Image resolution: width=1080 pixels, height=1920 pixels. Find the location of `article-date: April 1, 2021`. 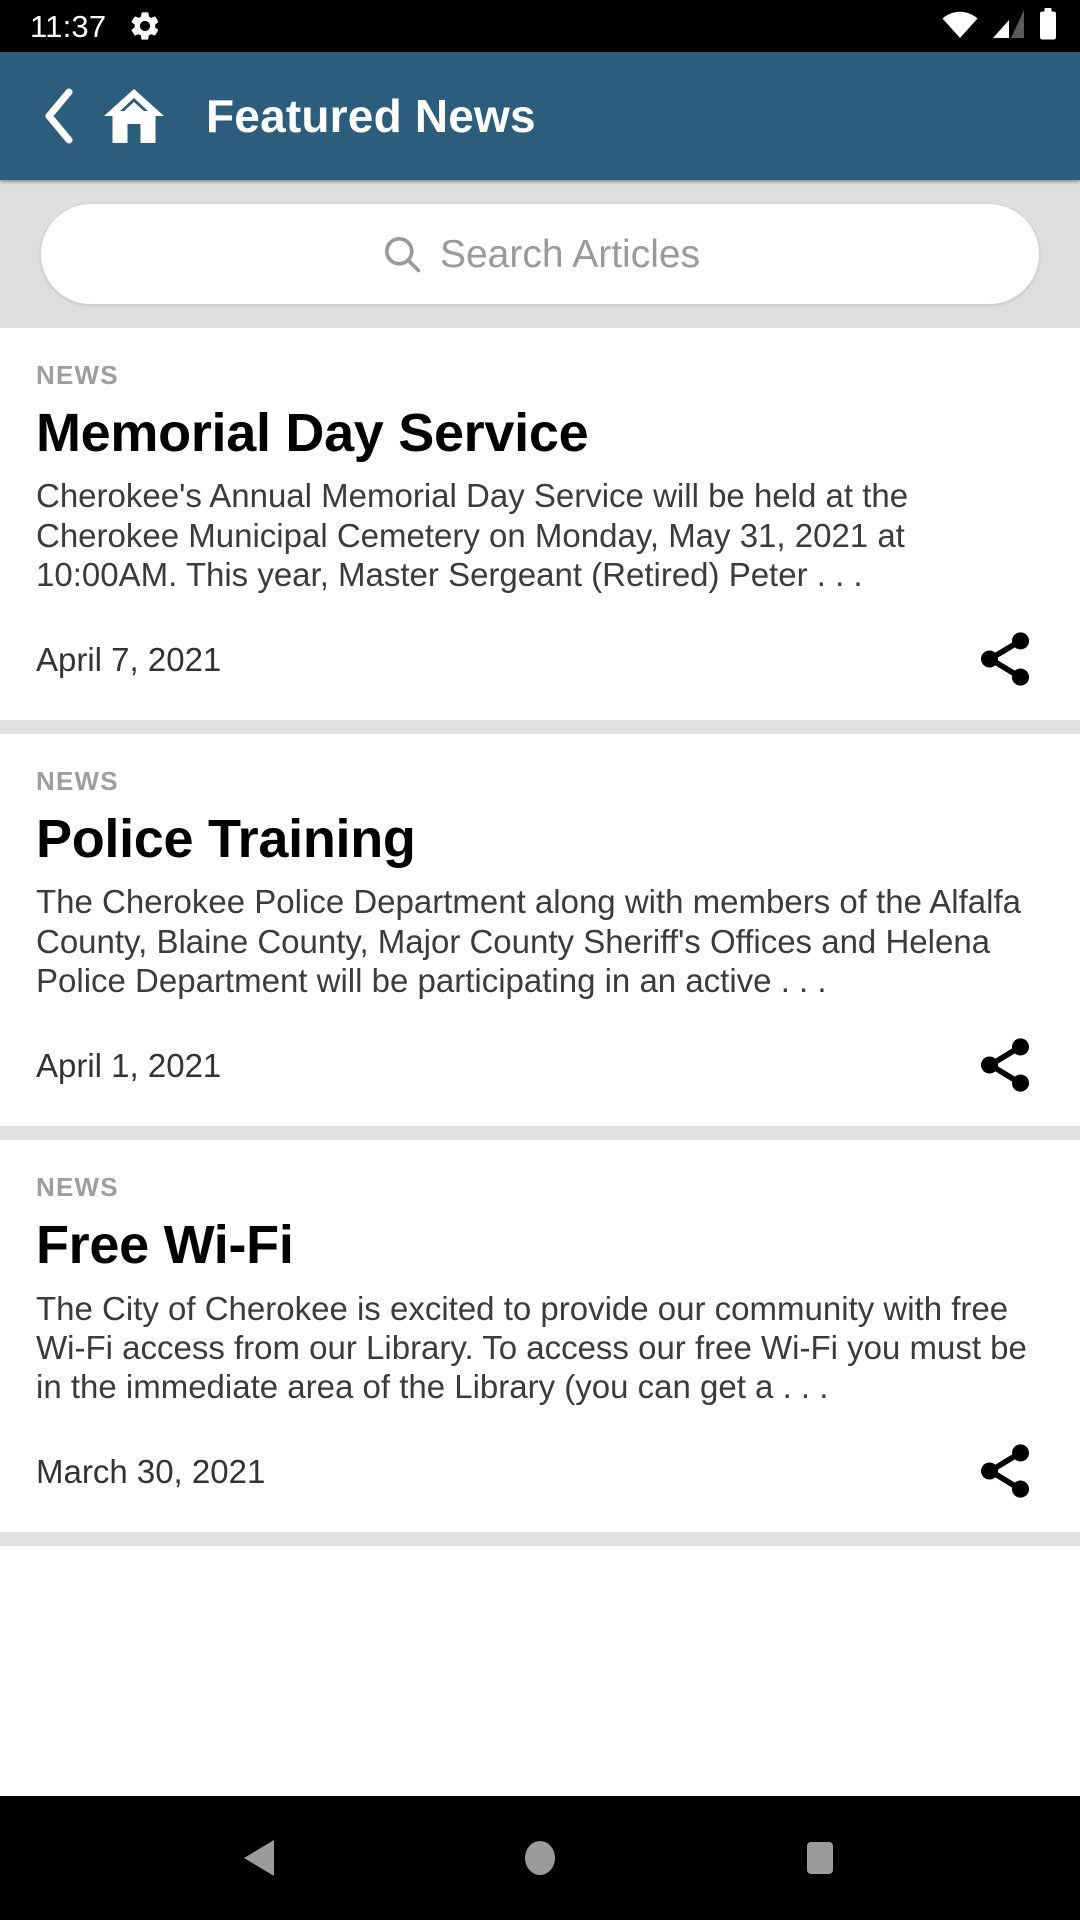

article-date: April 1, 2021 is located at coordinates (129, 1065).